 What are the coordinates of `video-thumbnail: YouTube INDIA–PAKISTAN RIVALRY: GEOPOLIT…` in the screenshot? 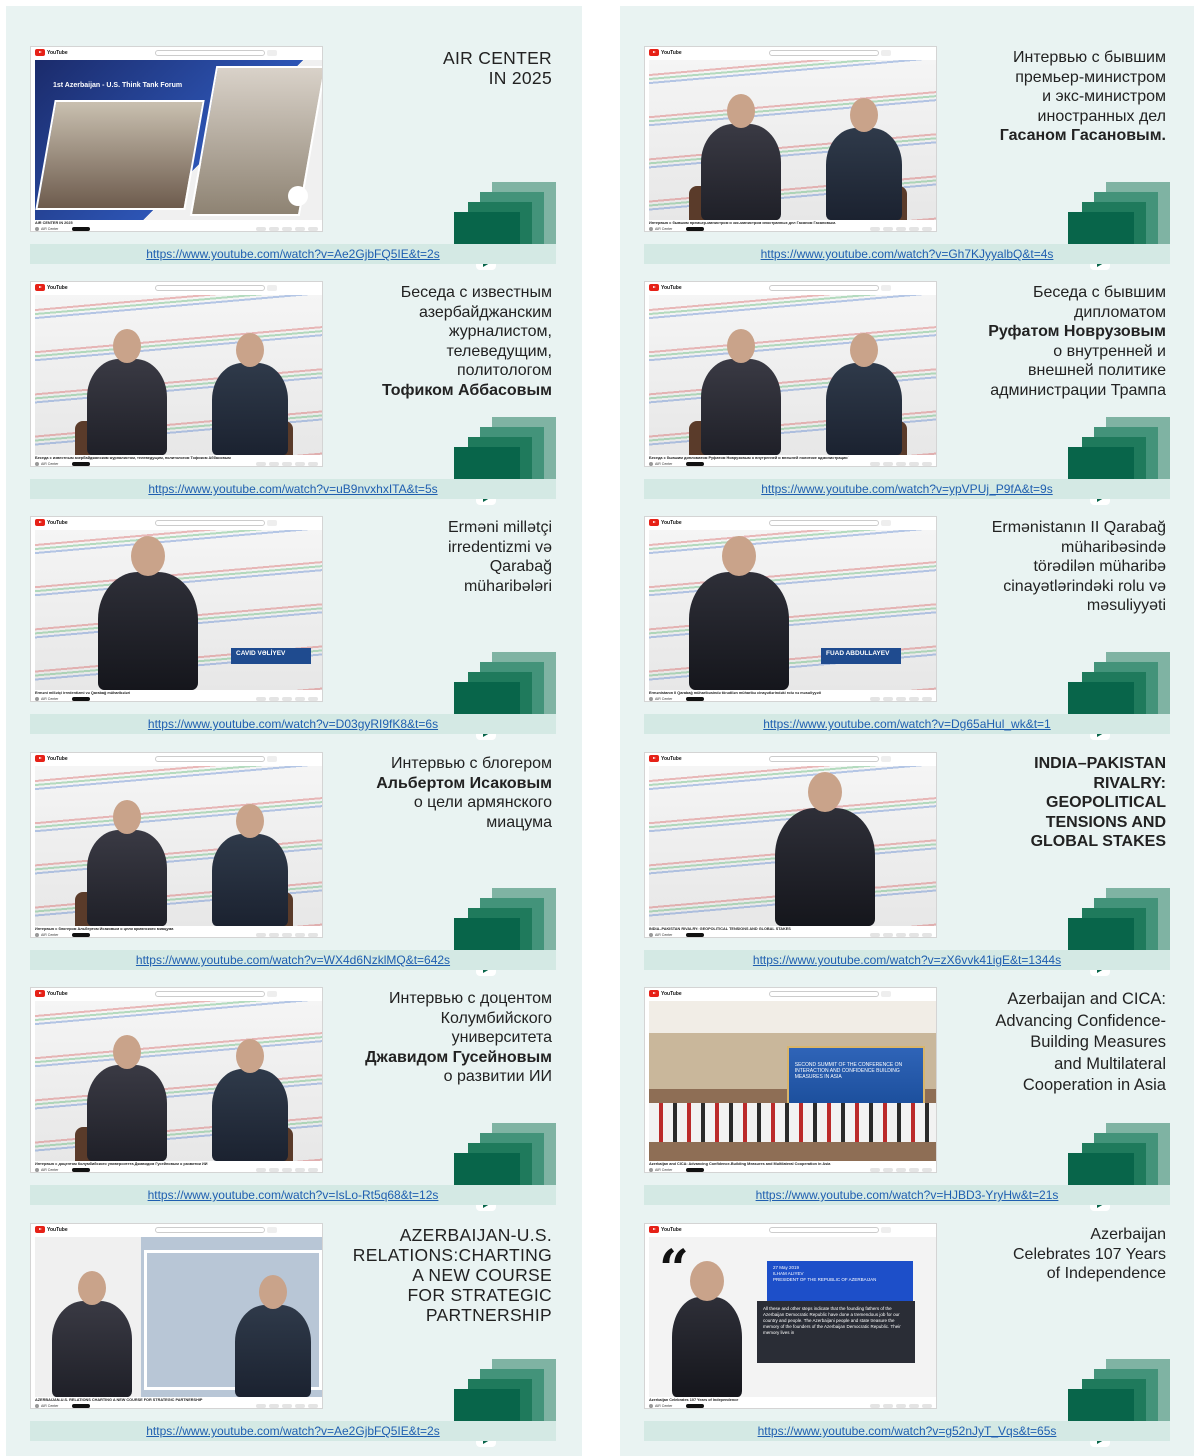 It's located at (790, 845).